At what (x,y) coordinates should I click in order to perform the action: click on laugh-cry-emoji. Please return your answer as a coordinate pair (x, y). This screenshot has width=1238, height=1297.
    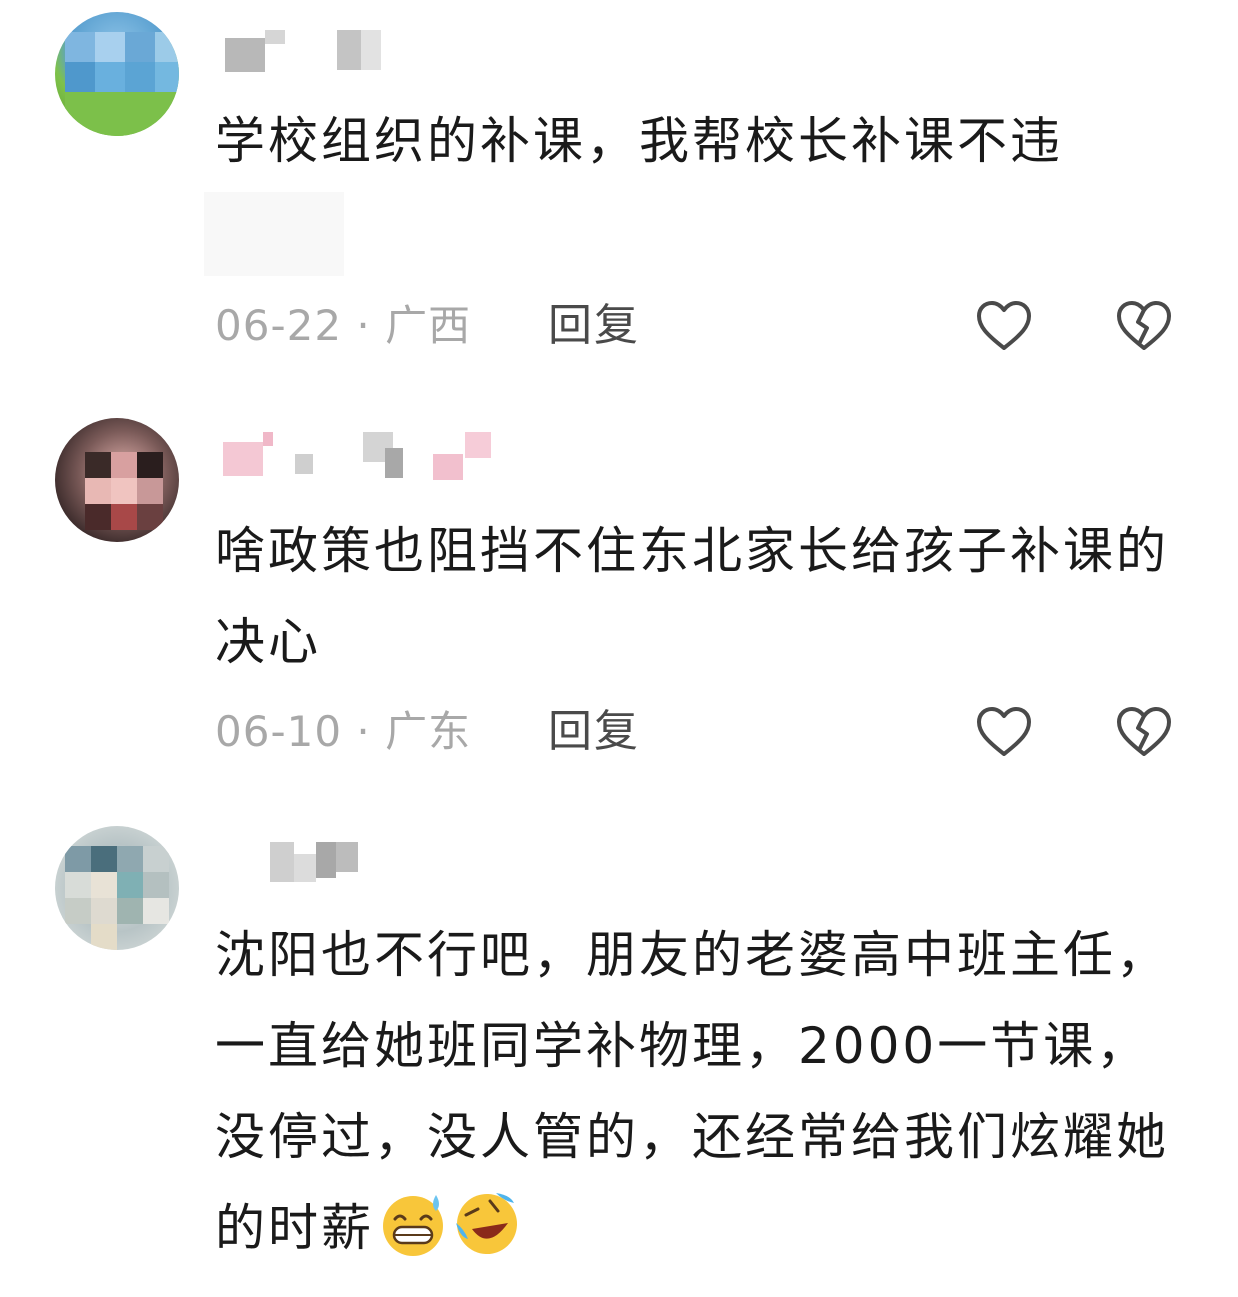
    Looking at the image, I should click on (486, 1223).